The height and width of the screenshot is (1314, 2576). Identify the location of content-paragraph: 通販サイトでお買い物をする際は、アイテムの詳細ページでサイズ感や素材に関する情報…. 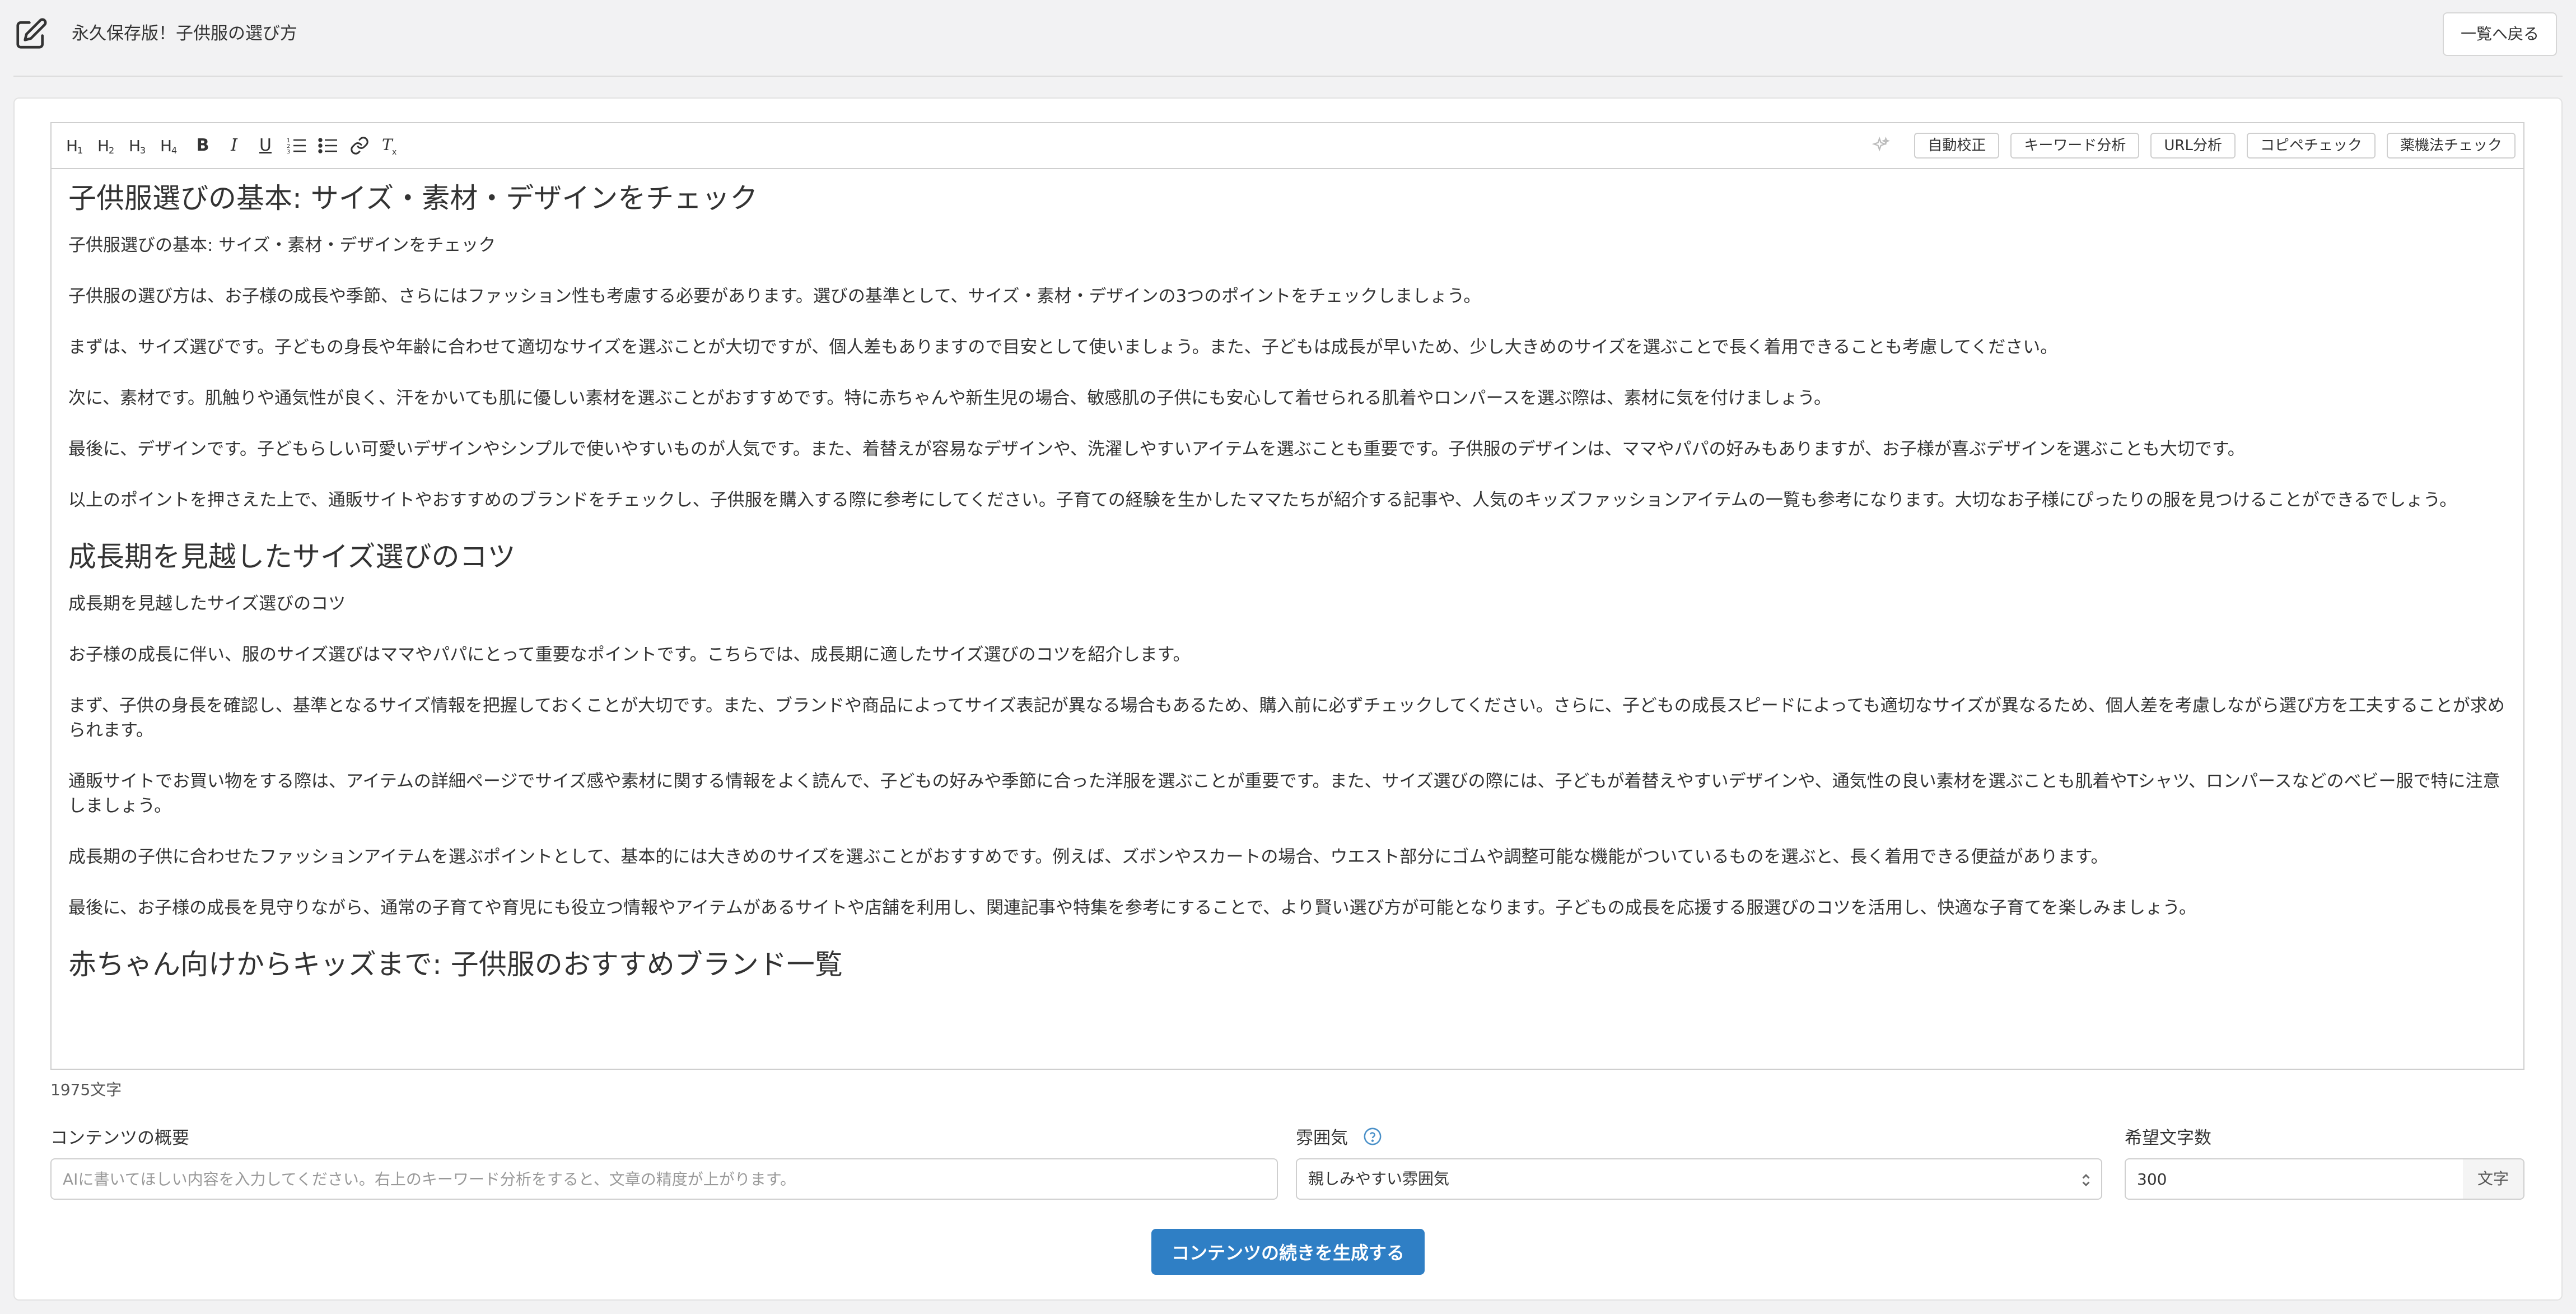
(1284, 793).